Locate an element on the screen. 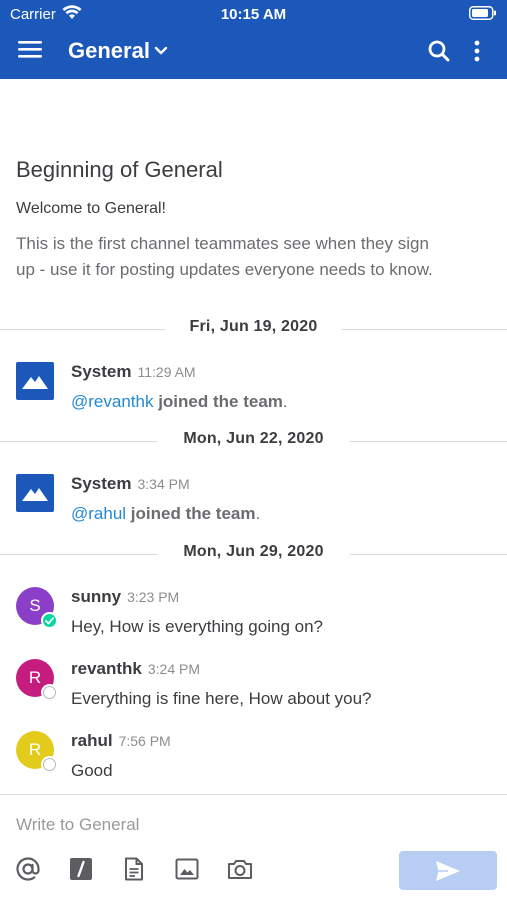 The width and height of the screenshot is (507, 900). check-icon is located at coordinates (49, 620).